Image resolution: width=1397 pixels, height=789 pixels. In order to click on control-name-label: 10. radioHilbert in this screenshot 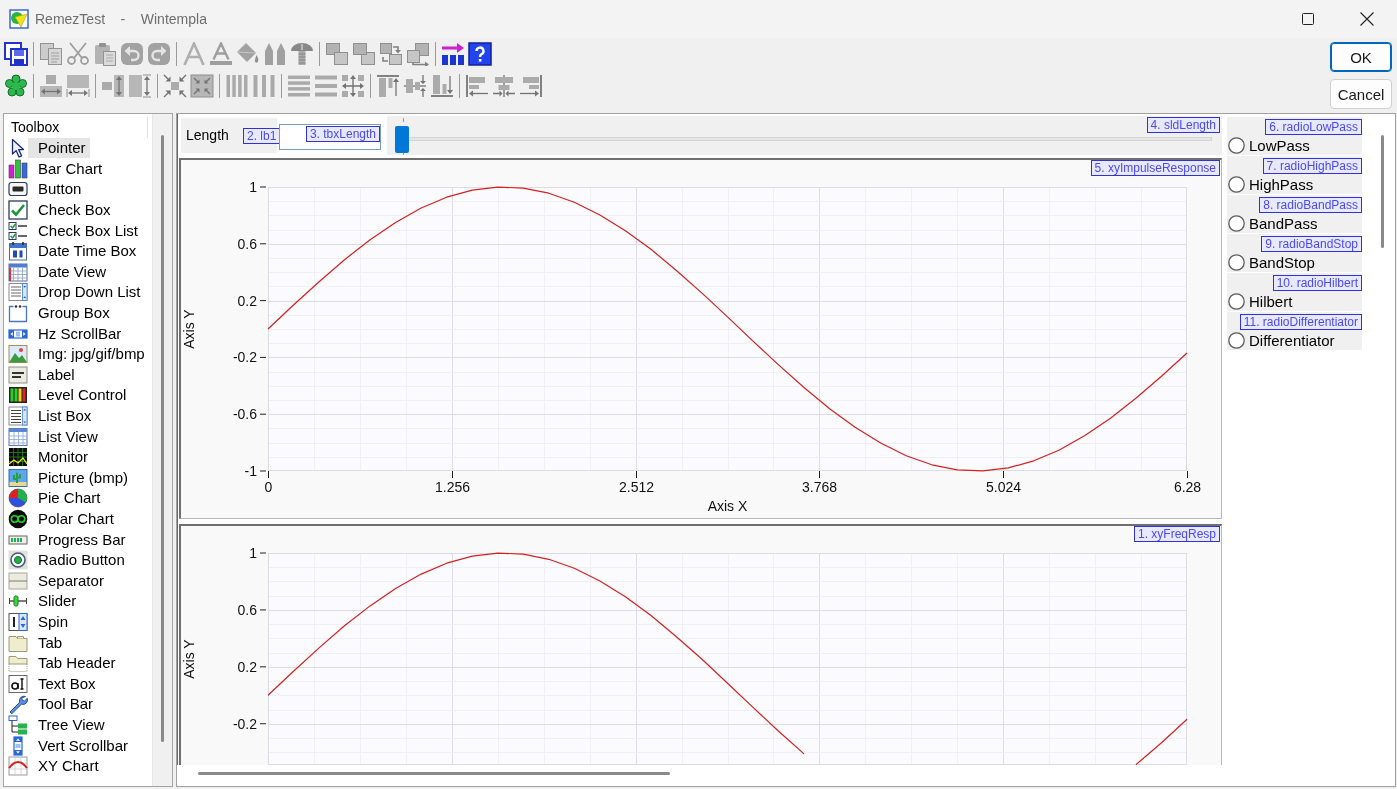, I will do `click(1317, 283)`.